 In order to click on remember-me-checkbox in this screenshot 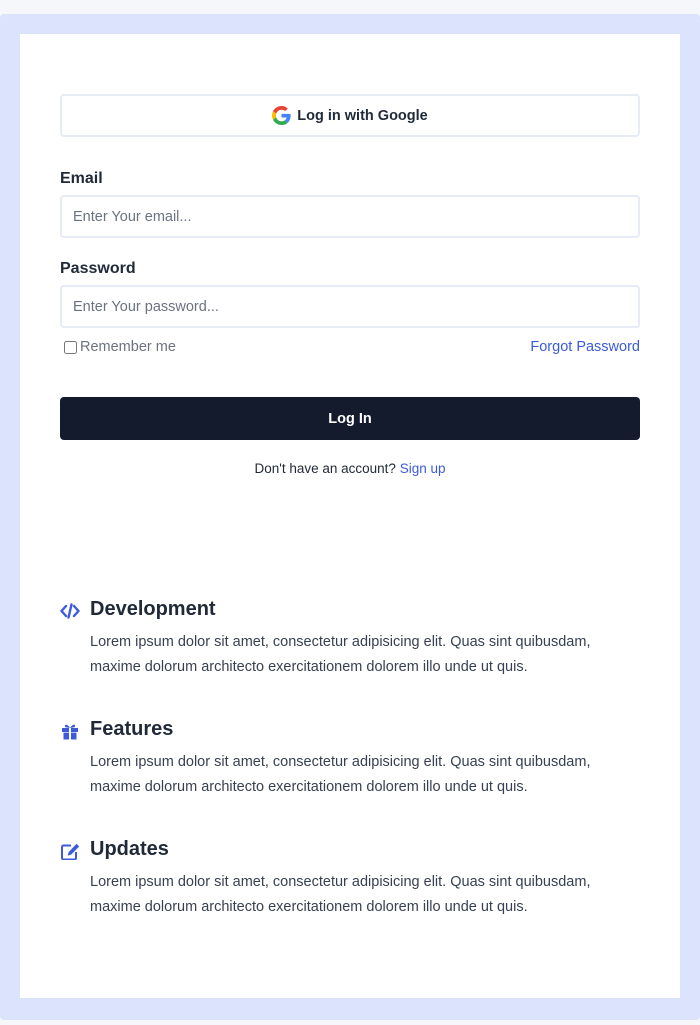, I will do `click(70, 347)`.